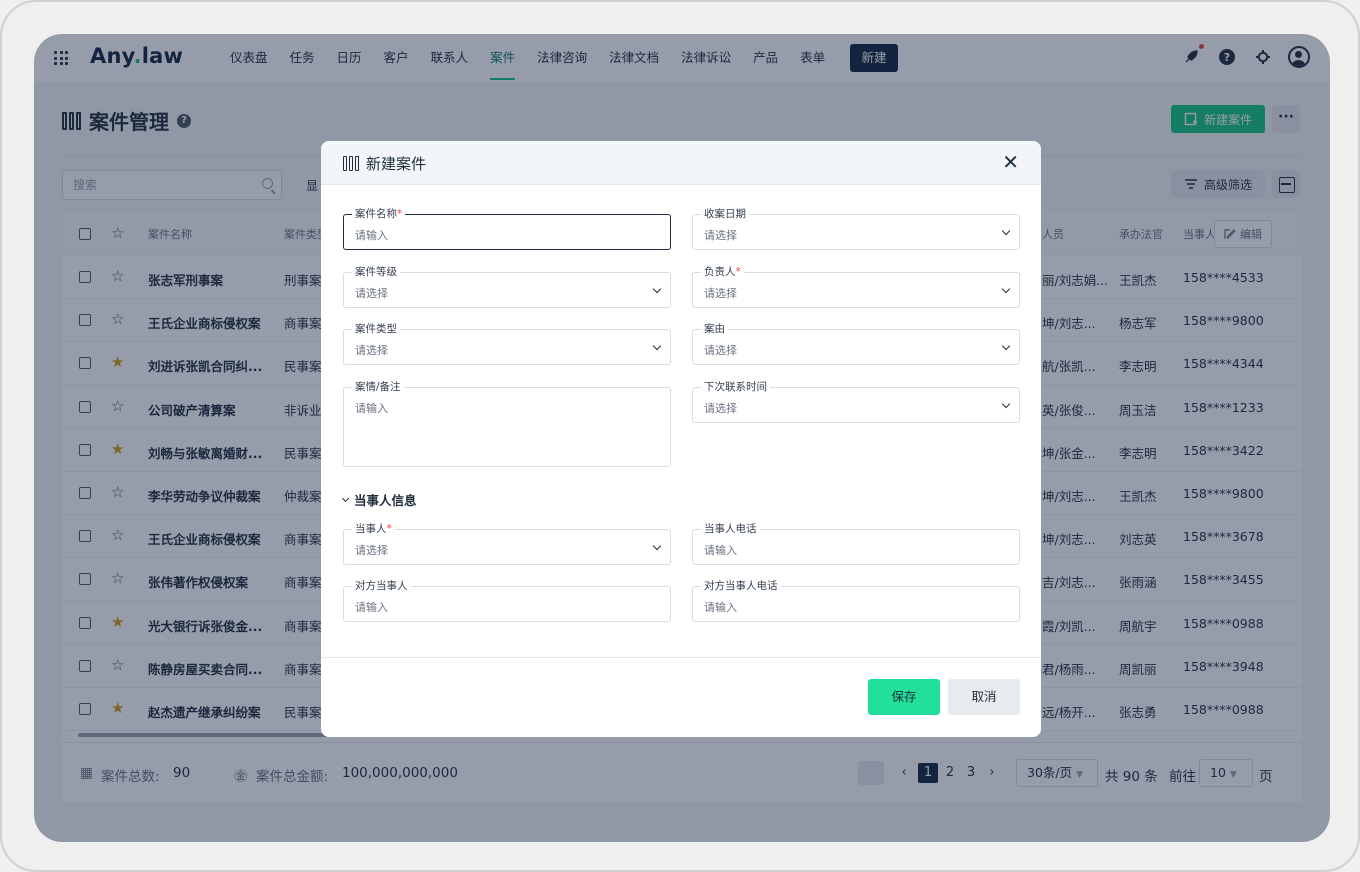 The image size is (1360, 872). What do you see at coordinates (507, 287) in the screenshot?
I see `case-level-select: 案件等级 请选择` at bounding box center [507, 287].